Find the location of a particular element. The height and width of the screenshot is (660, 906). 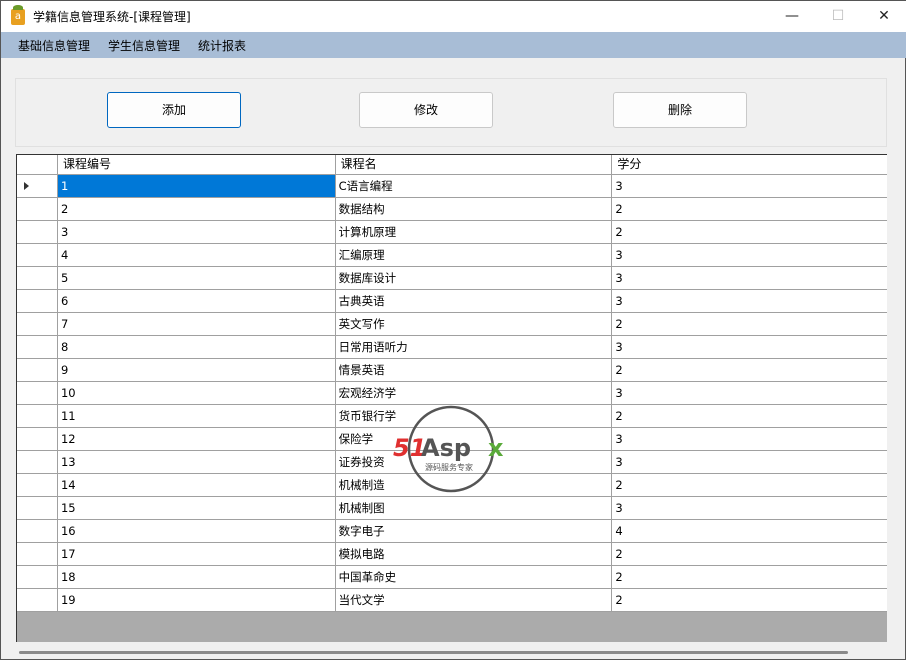

course-id-cell: 18 is located at coordinates (196, 577).